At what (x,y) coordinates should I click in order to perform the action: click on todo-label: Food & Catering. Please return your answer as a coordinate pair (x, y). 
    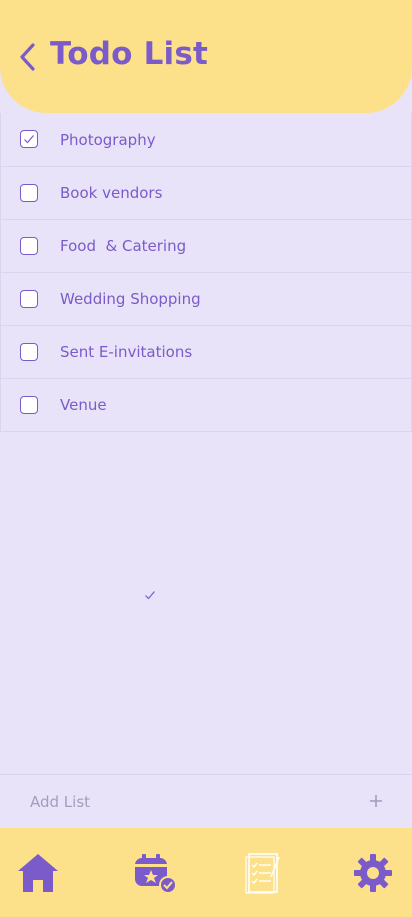
    Looking at the image, I should click on (123, 246).